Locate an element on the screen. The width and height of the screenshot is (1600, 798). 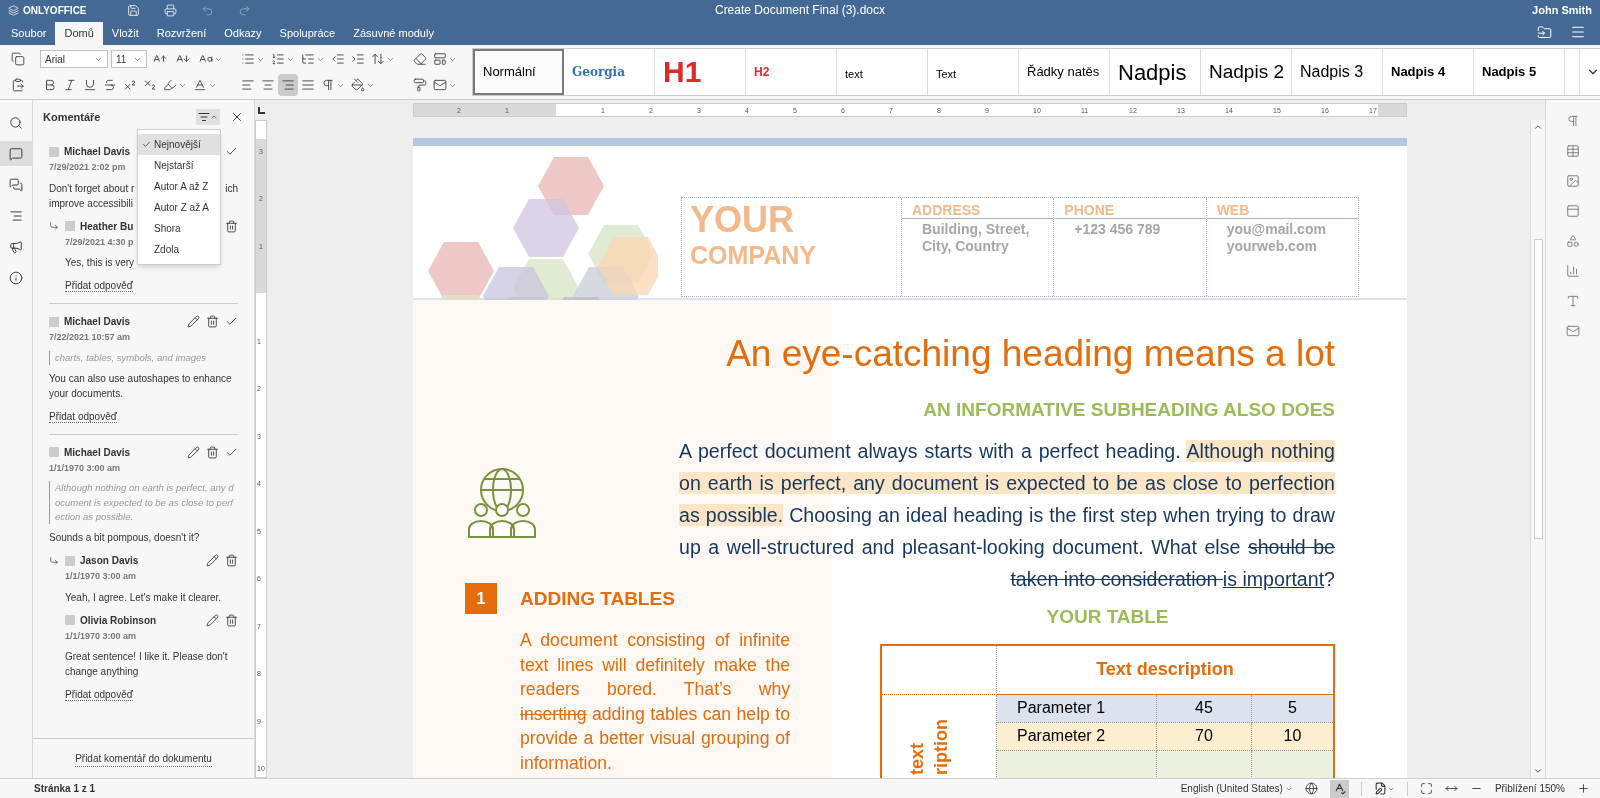
style-preset: Nadpis is located at coordinates (1155, 72).